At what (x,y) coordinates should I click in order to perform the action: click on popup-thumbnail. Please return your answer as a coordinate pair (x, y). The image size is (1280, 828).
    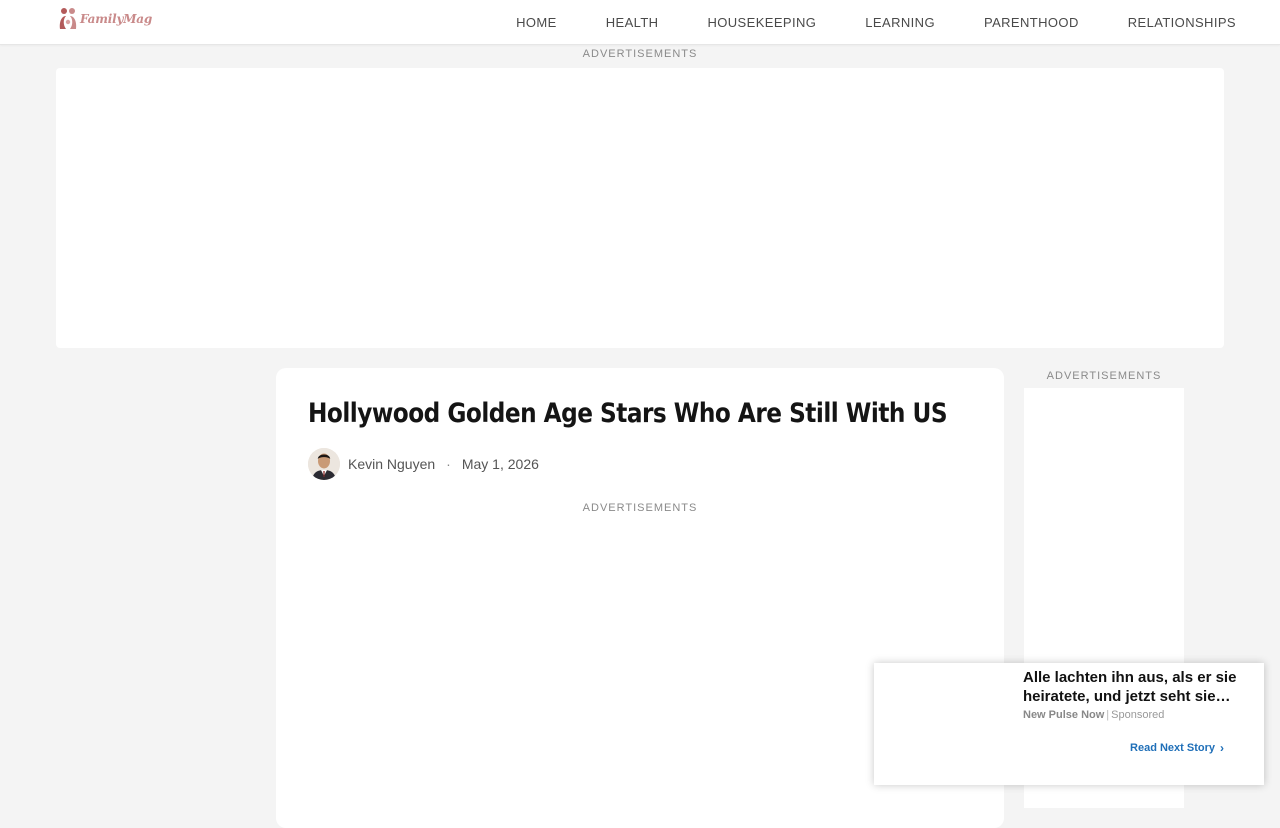
    Looking at the image, I should click on (944, 724).